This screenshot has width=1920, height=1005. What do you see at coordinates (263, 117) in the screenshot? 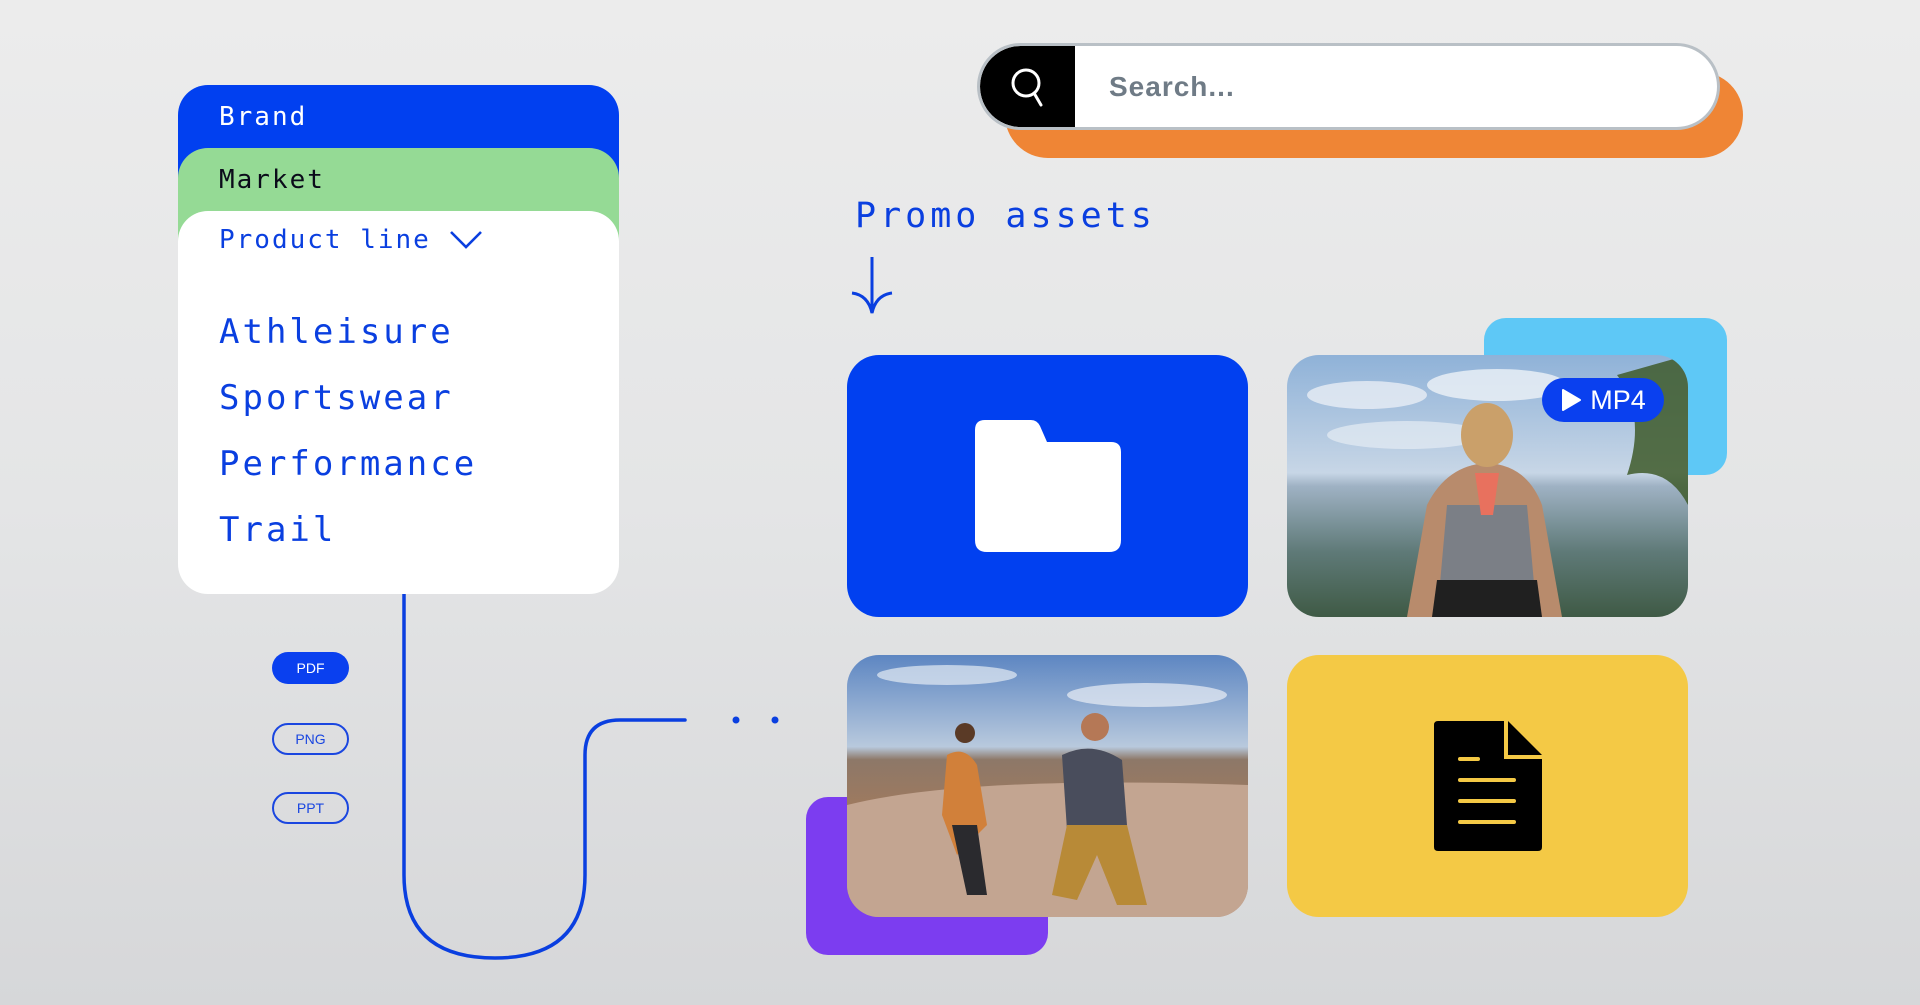
I see `brand-label: Brand` at bounding box center [263, 117].